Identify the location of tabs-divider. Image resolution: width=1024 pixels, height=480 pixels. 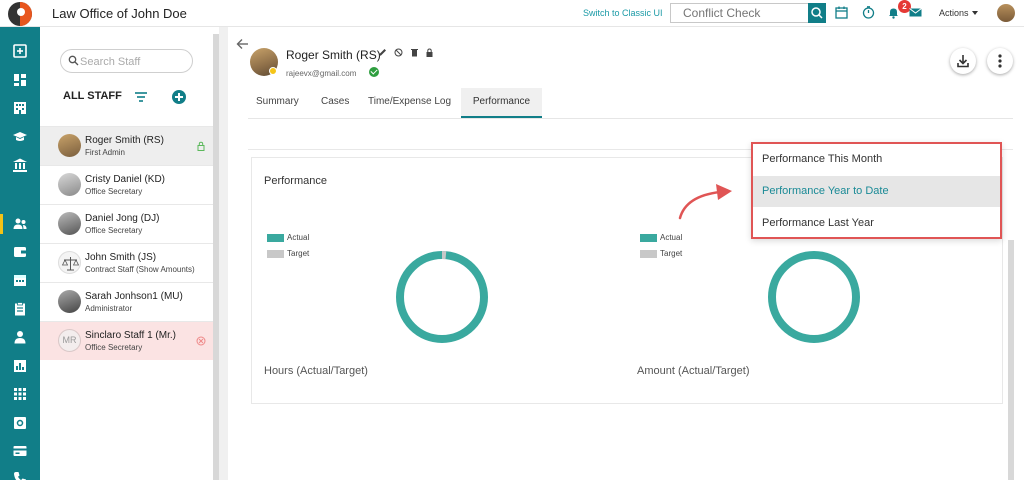
(630, 118).